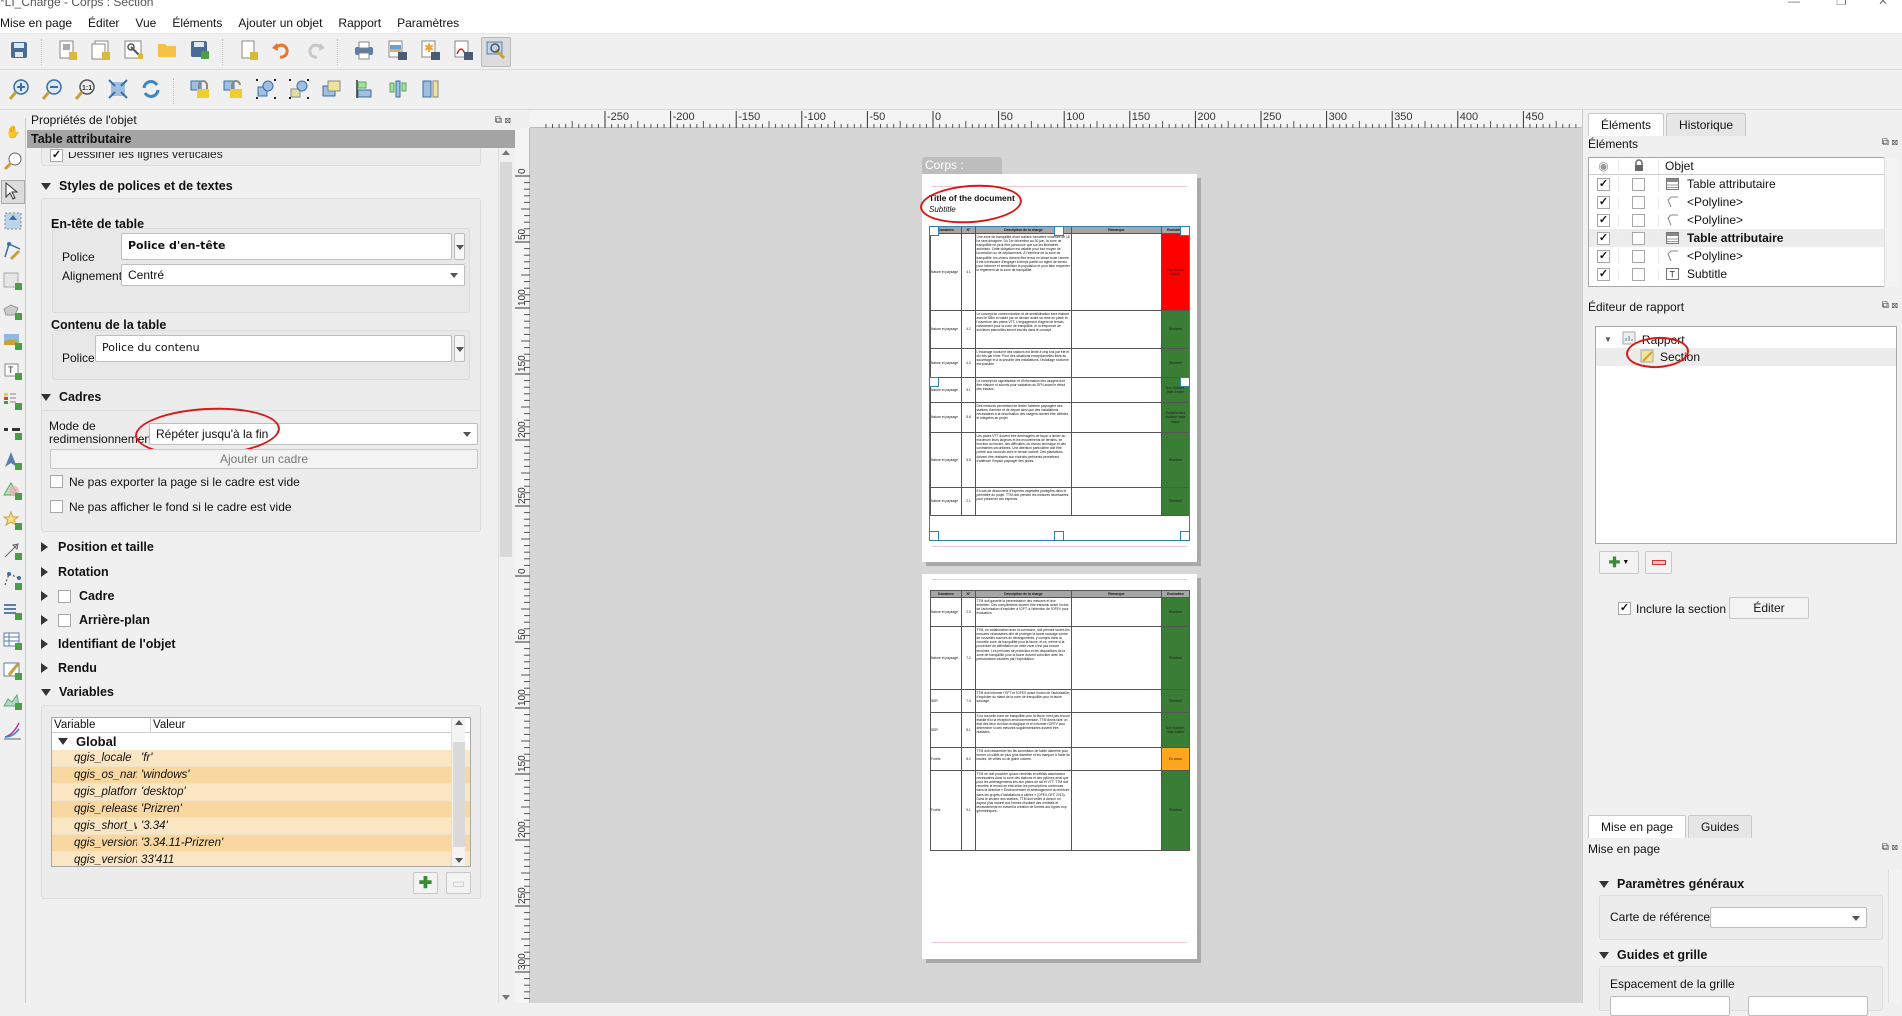 This screenshot has width=1902, height=1016. Describe the element at coordinates (431, 91) in the screenshot. I see `resize-items-button` at that location.